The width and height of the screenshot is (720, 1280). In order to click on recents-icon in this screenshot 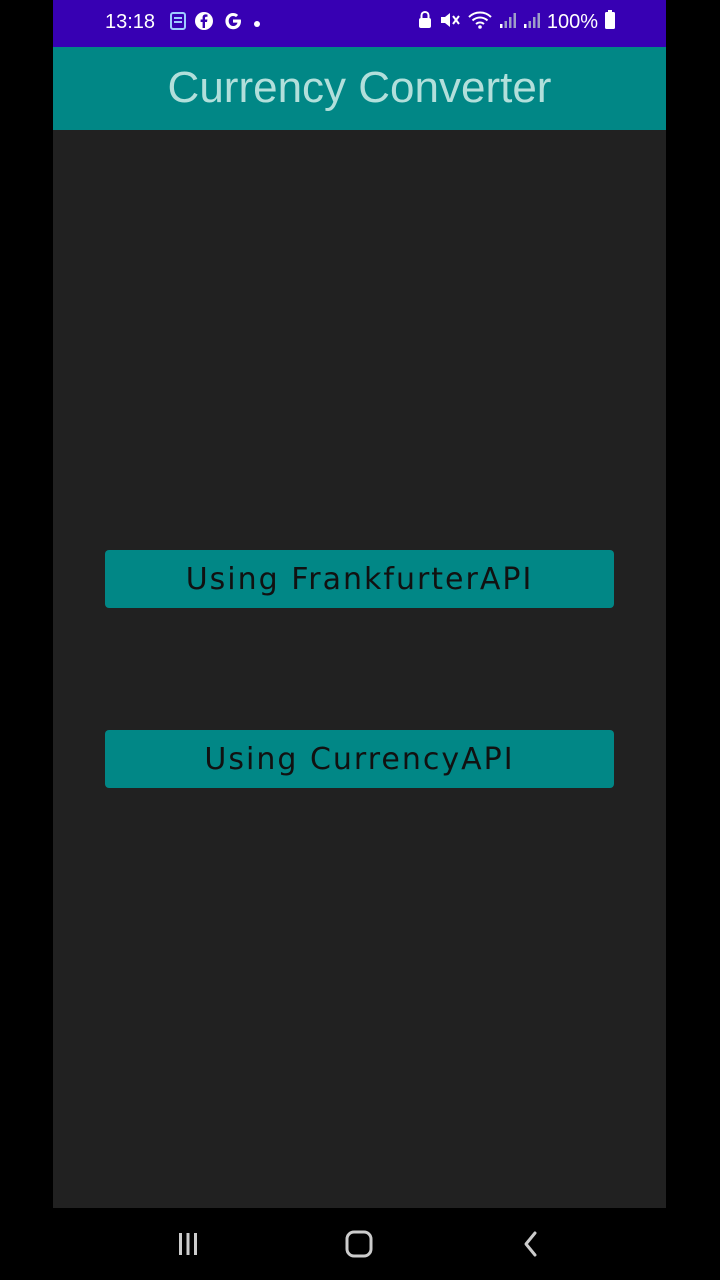, I will do `click(188, 1244)`.